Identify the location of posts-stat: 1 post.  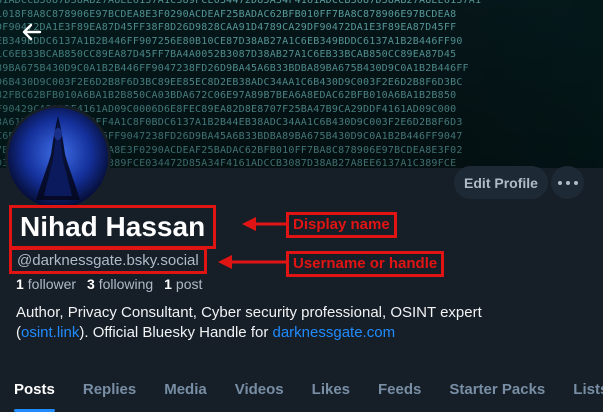
(183, 284).